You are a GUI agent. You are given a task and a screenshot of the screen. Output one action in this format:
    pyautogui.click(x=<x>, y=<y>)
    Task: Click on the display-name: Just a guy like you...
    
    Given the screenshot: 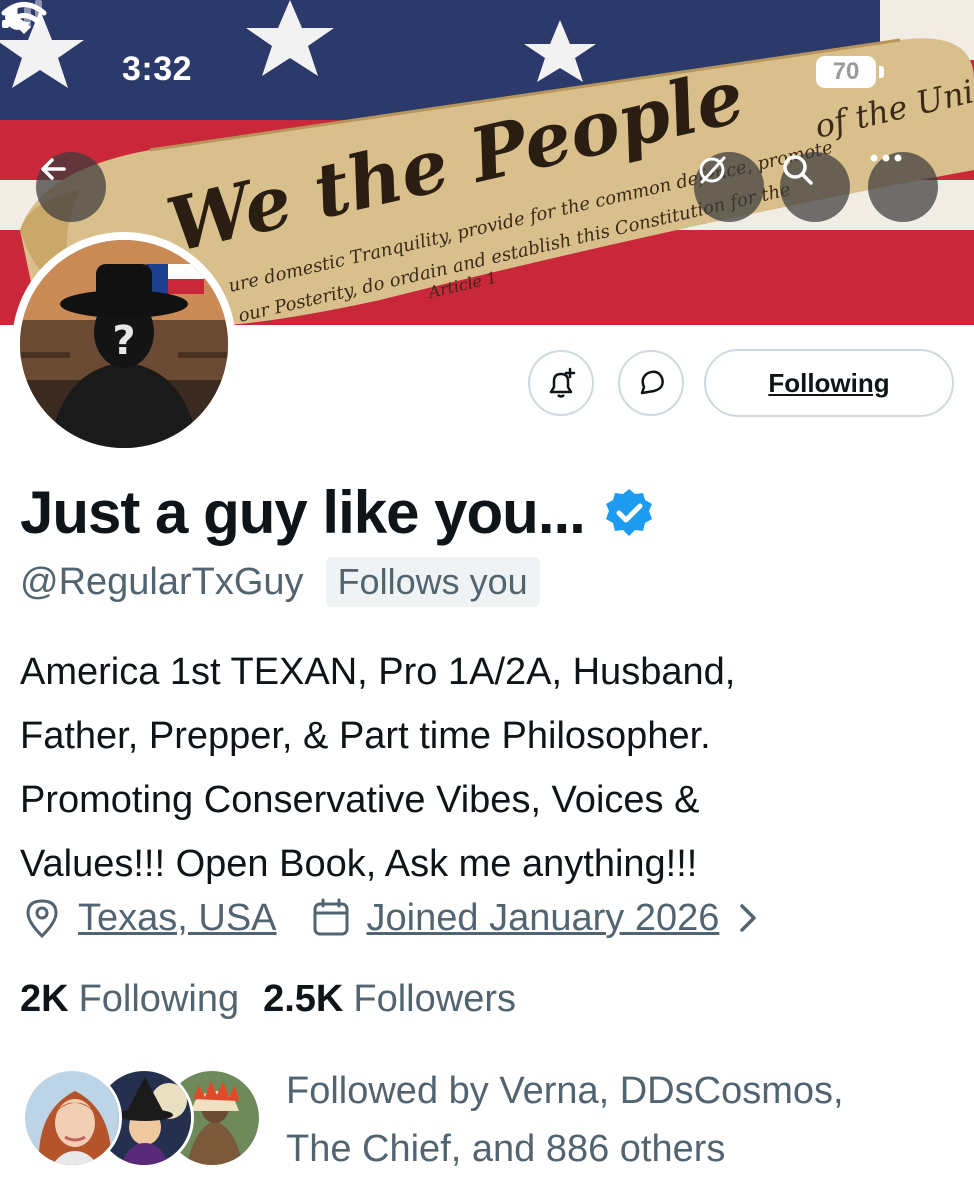 What is the action you would take?
    pyautogui.click(x=303, y=512)
    